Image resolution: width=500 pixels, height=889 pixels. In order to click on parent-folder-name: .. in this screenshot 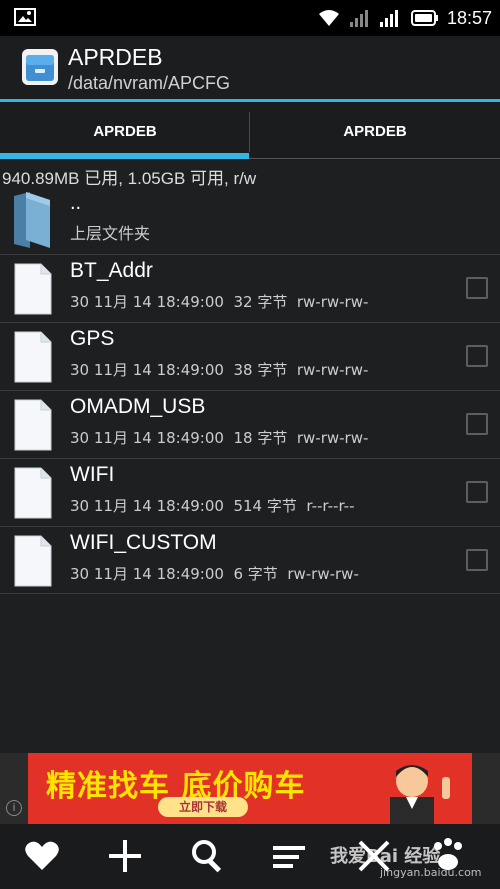, I will do `click(76, 203)`.